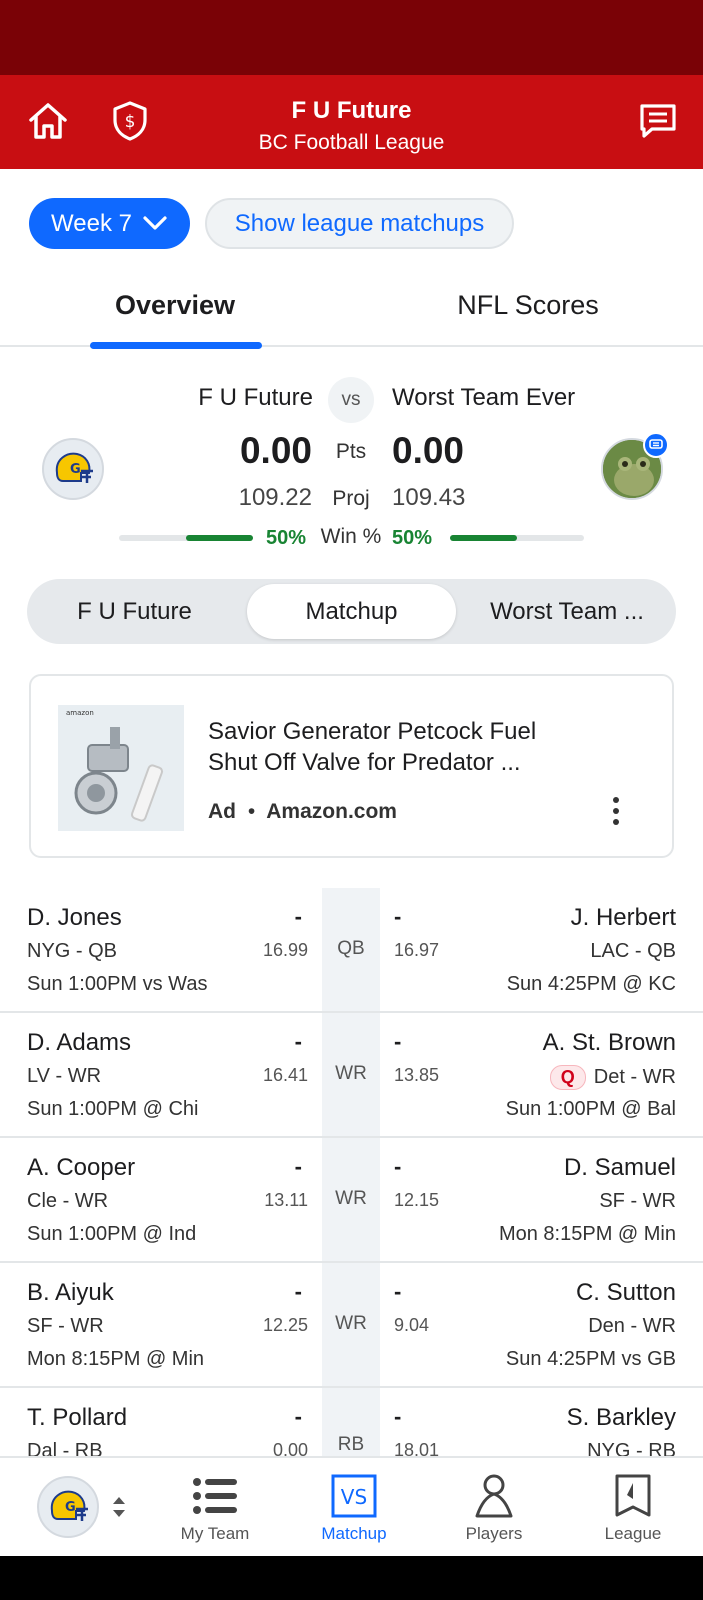 The height and width of the screenshot is (1600, 703). I want to click on ad-source: Amazon.com, so click(331, 811).